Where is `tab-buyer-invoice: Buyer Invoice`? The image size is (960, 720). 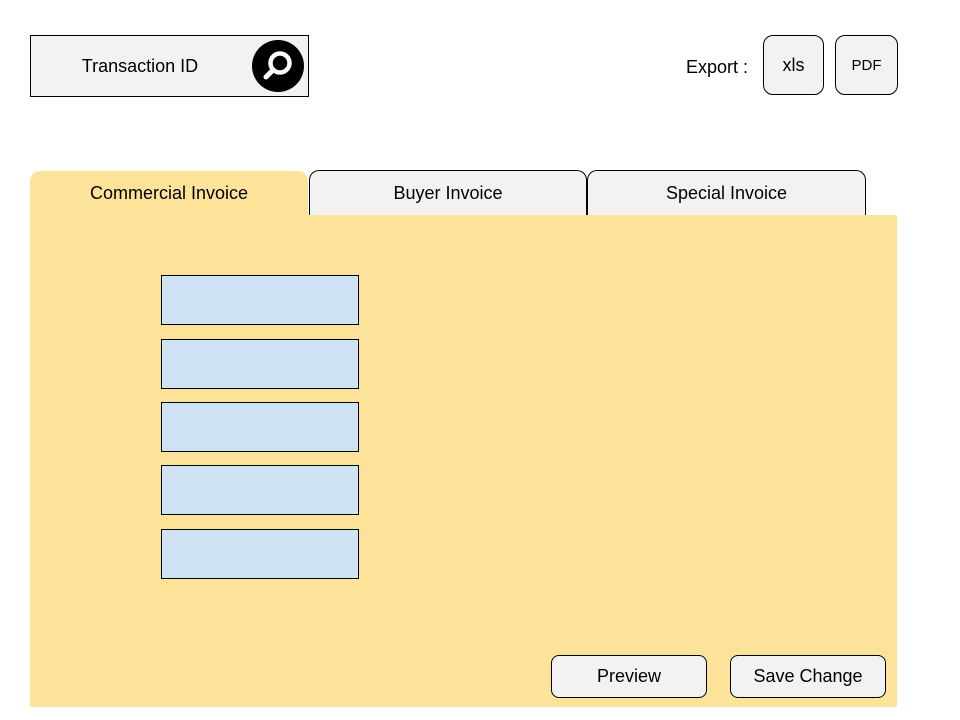
tab-buyer-invoice: Buyer Invoice is located at coordinates (448, 192).